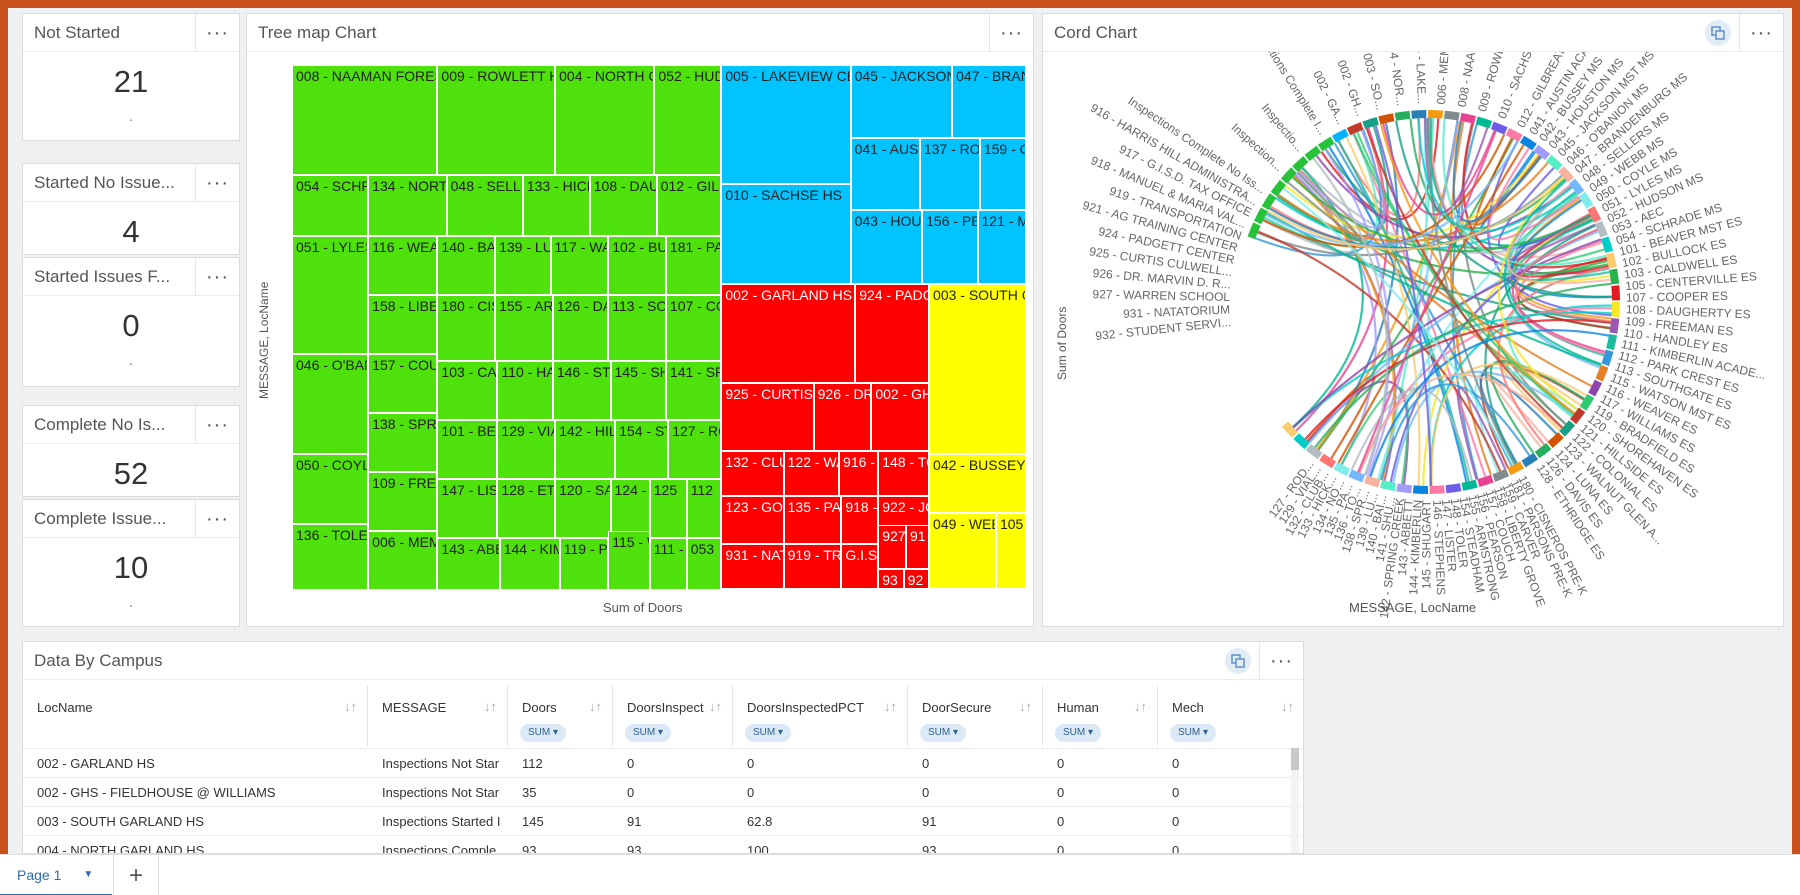 The width and height of the screenshot is (1800, 895). I want to click on treemap-cell: 135 - PARK, so click(812, 519).